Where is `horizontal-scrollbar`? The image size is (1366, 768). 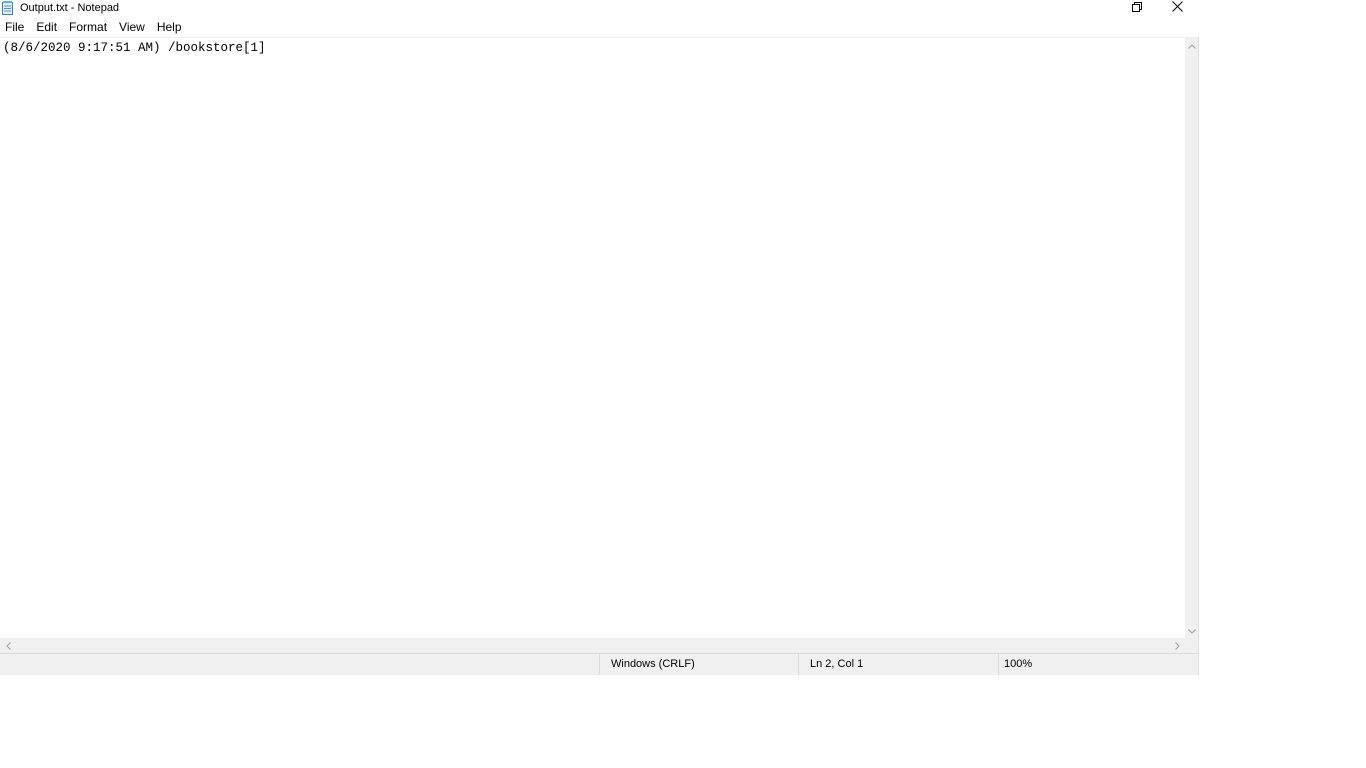 horizontal-scrollbar is located at coordinates (592, 645).